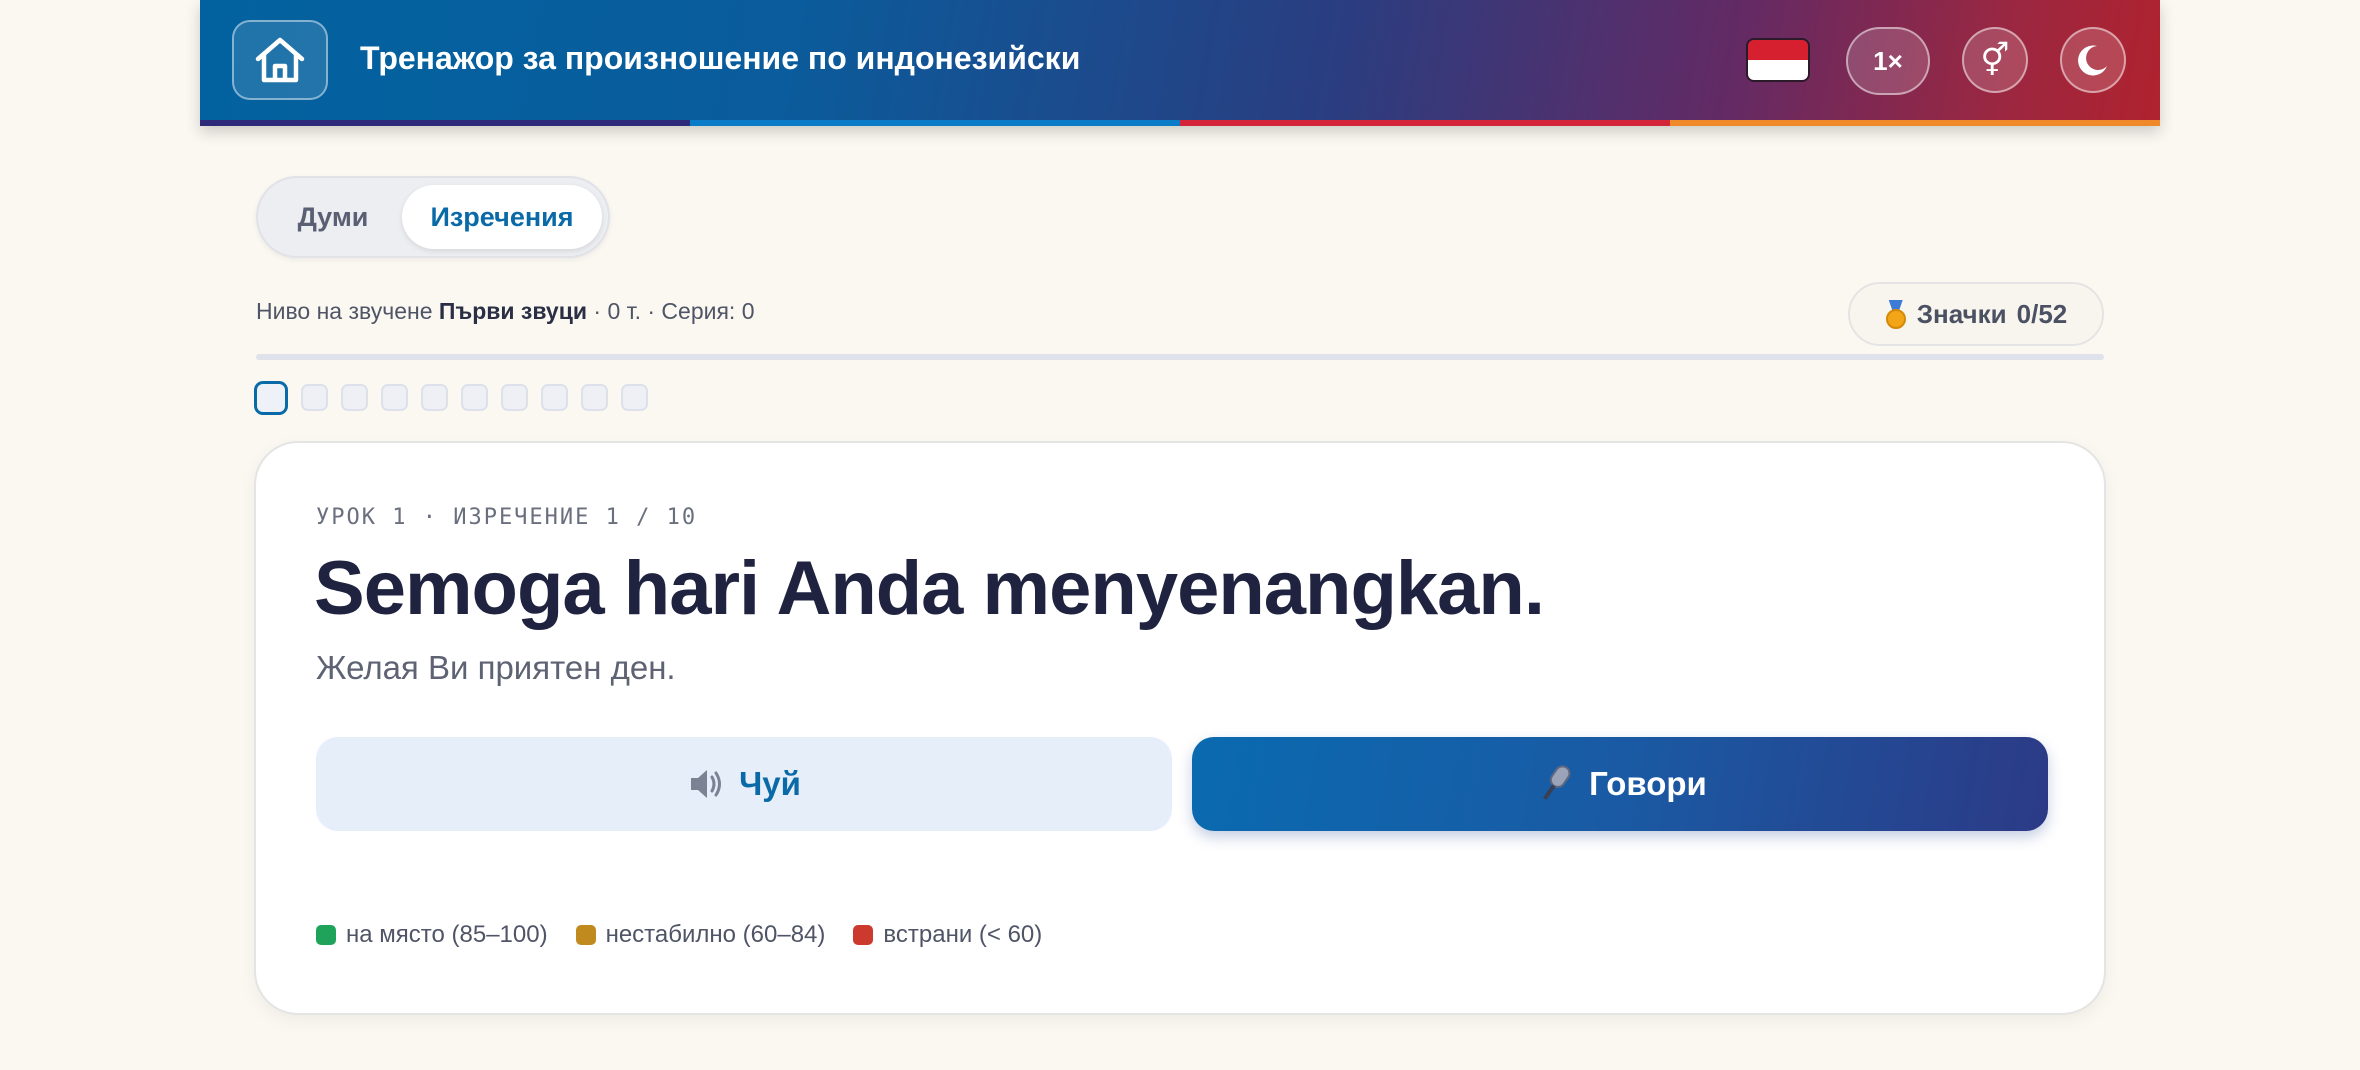 The height and width of the screenshot is (1070, 2360). I want to click on language-flag-button, so click(1778, 60).